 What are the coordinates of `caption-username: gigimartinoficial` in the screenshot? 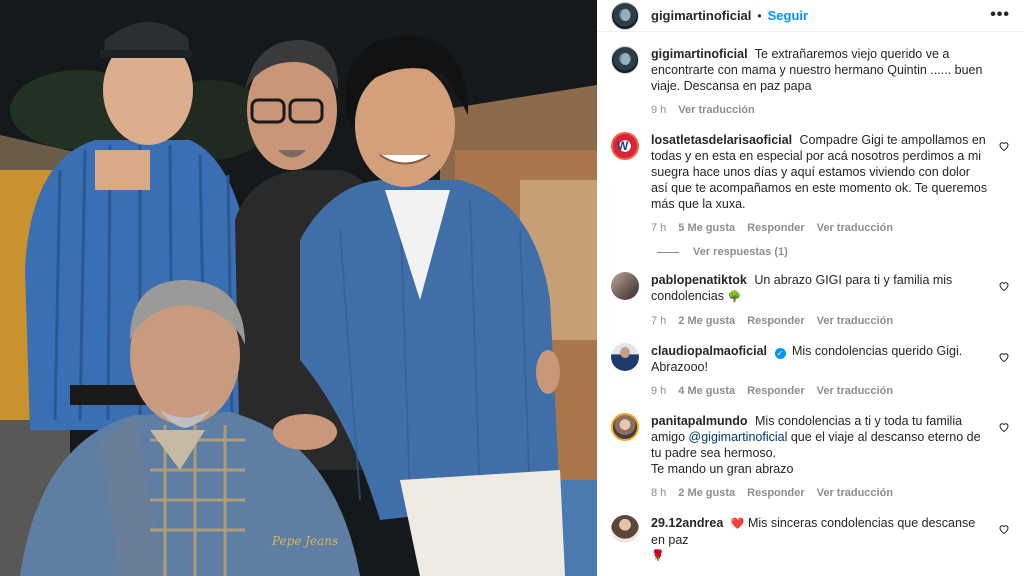 It's located at (699, 54).